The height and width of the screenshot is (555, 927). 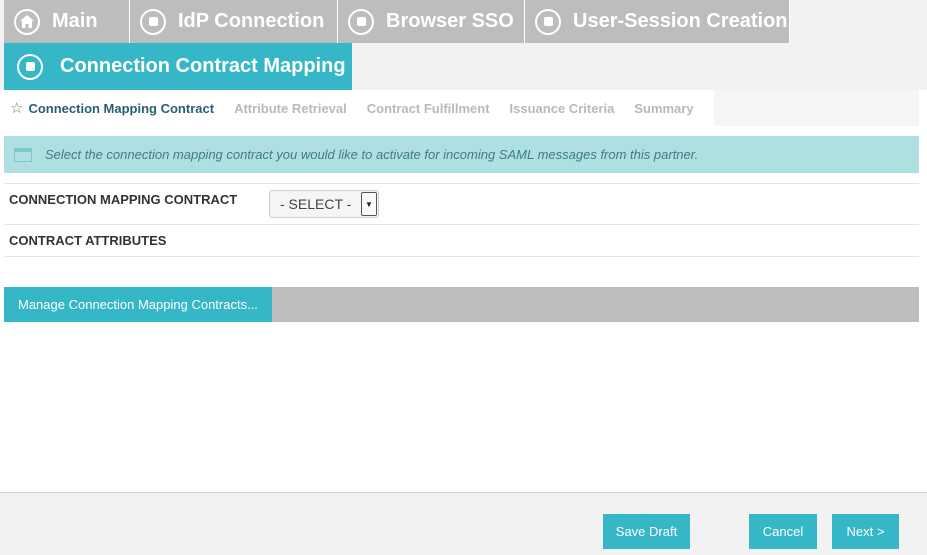 What do you see at coordinates (23, 154) in the screenshot?
I see `document-icon` at bounding box center [23, 154].